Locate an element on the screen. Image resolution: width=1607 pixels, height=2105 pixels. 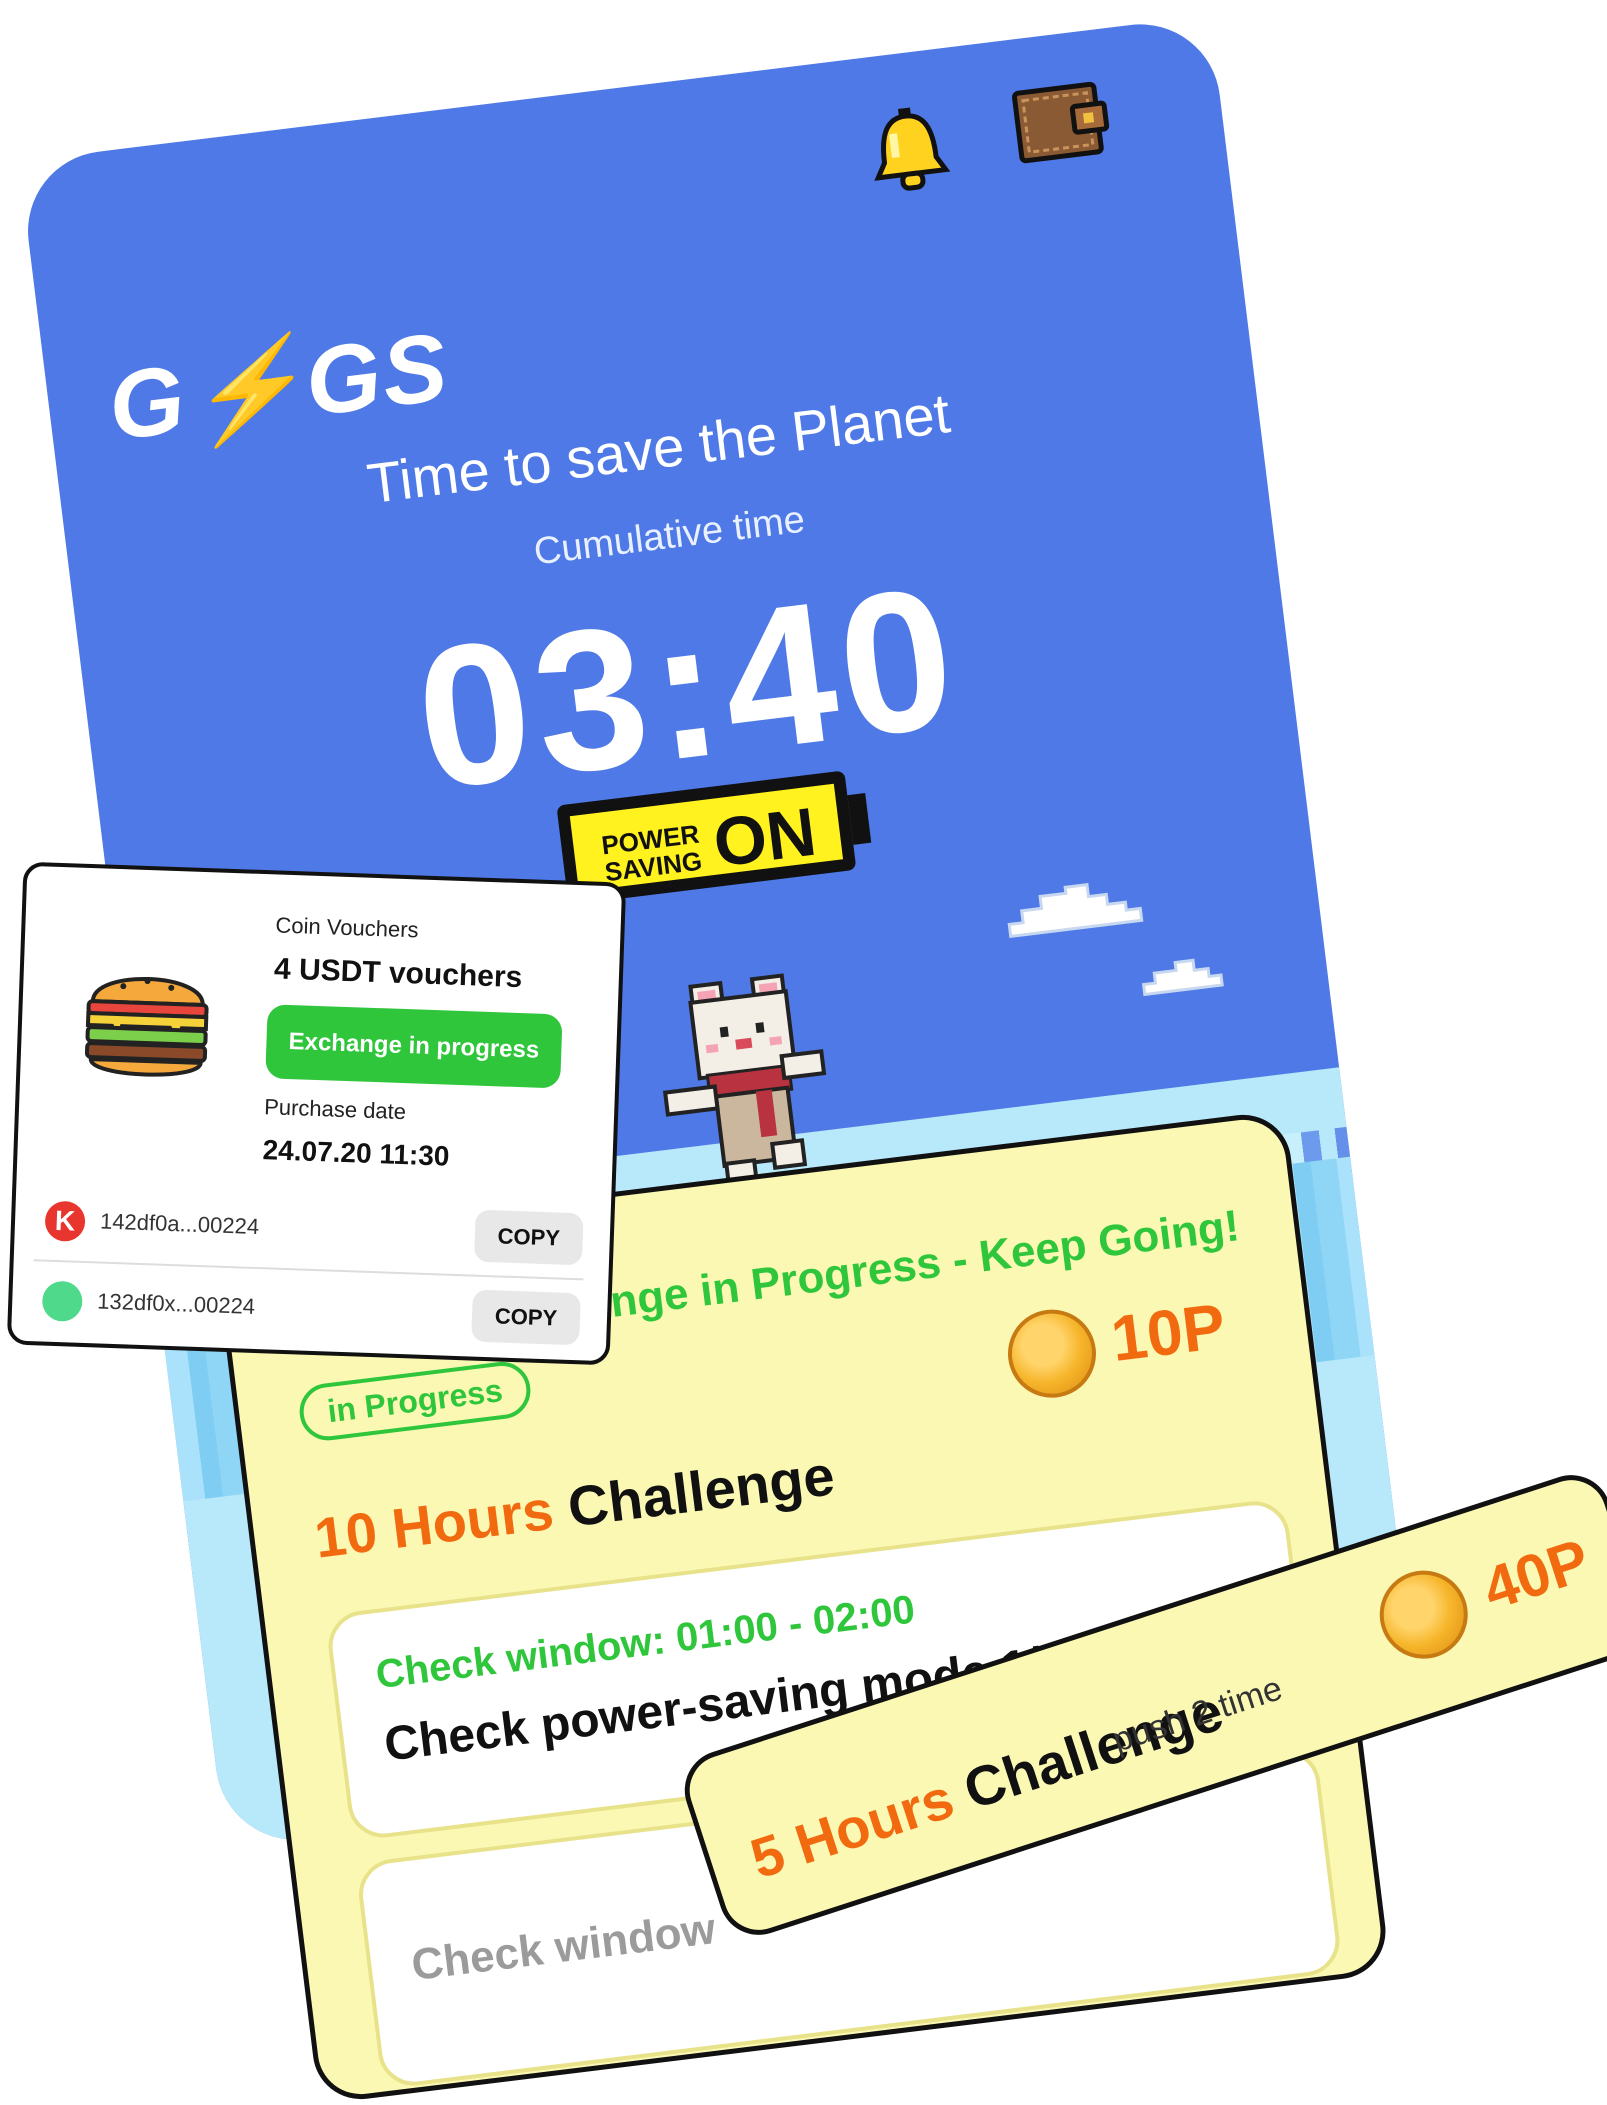
polar-bear-mascot is located at coordinates (746, 1079).